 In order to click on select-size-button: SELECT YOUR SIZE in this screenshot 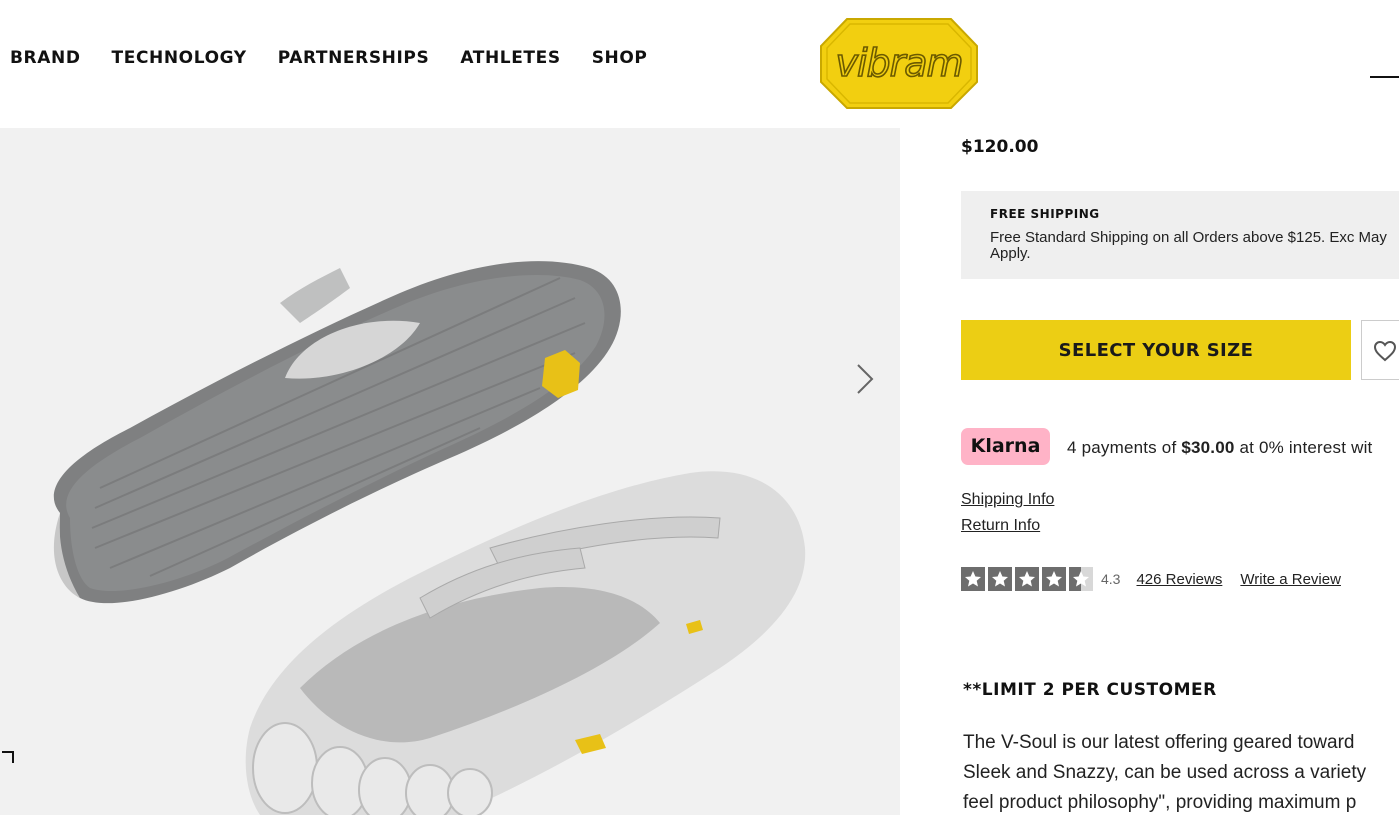, I will do `click(1156, 350)`.